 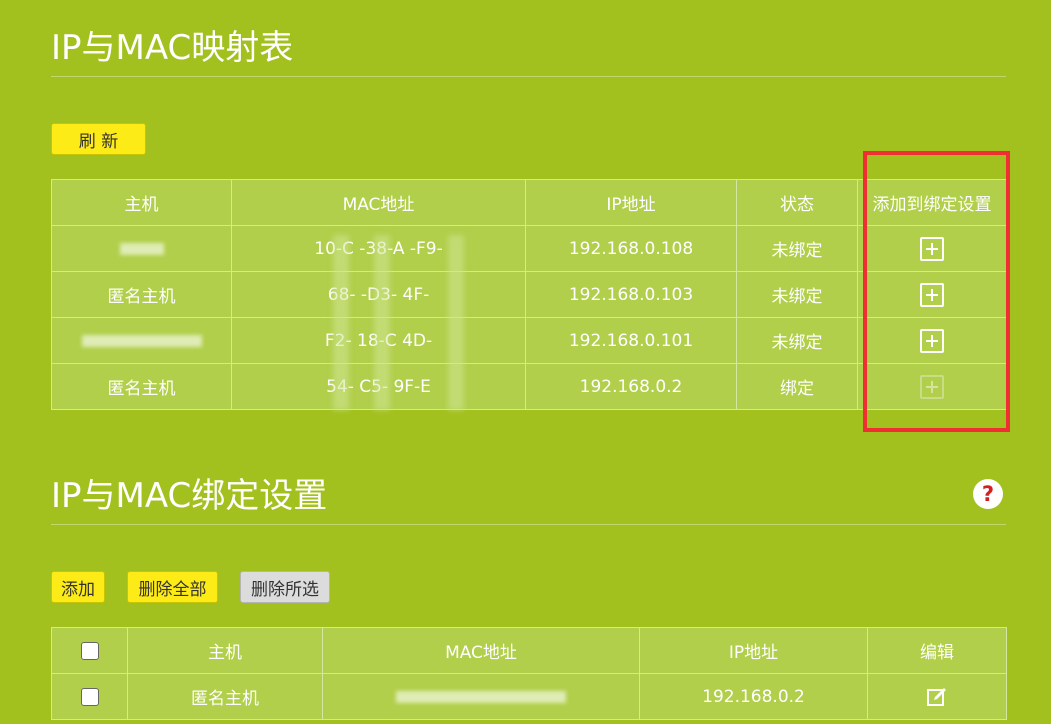 I want to click on table-row: 10-C -38-A -F9- 192.168.0.108 未绑定, so click(x=529, y=248).